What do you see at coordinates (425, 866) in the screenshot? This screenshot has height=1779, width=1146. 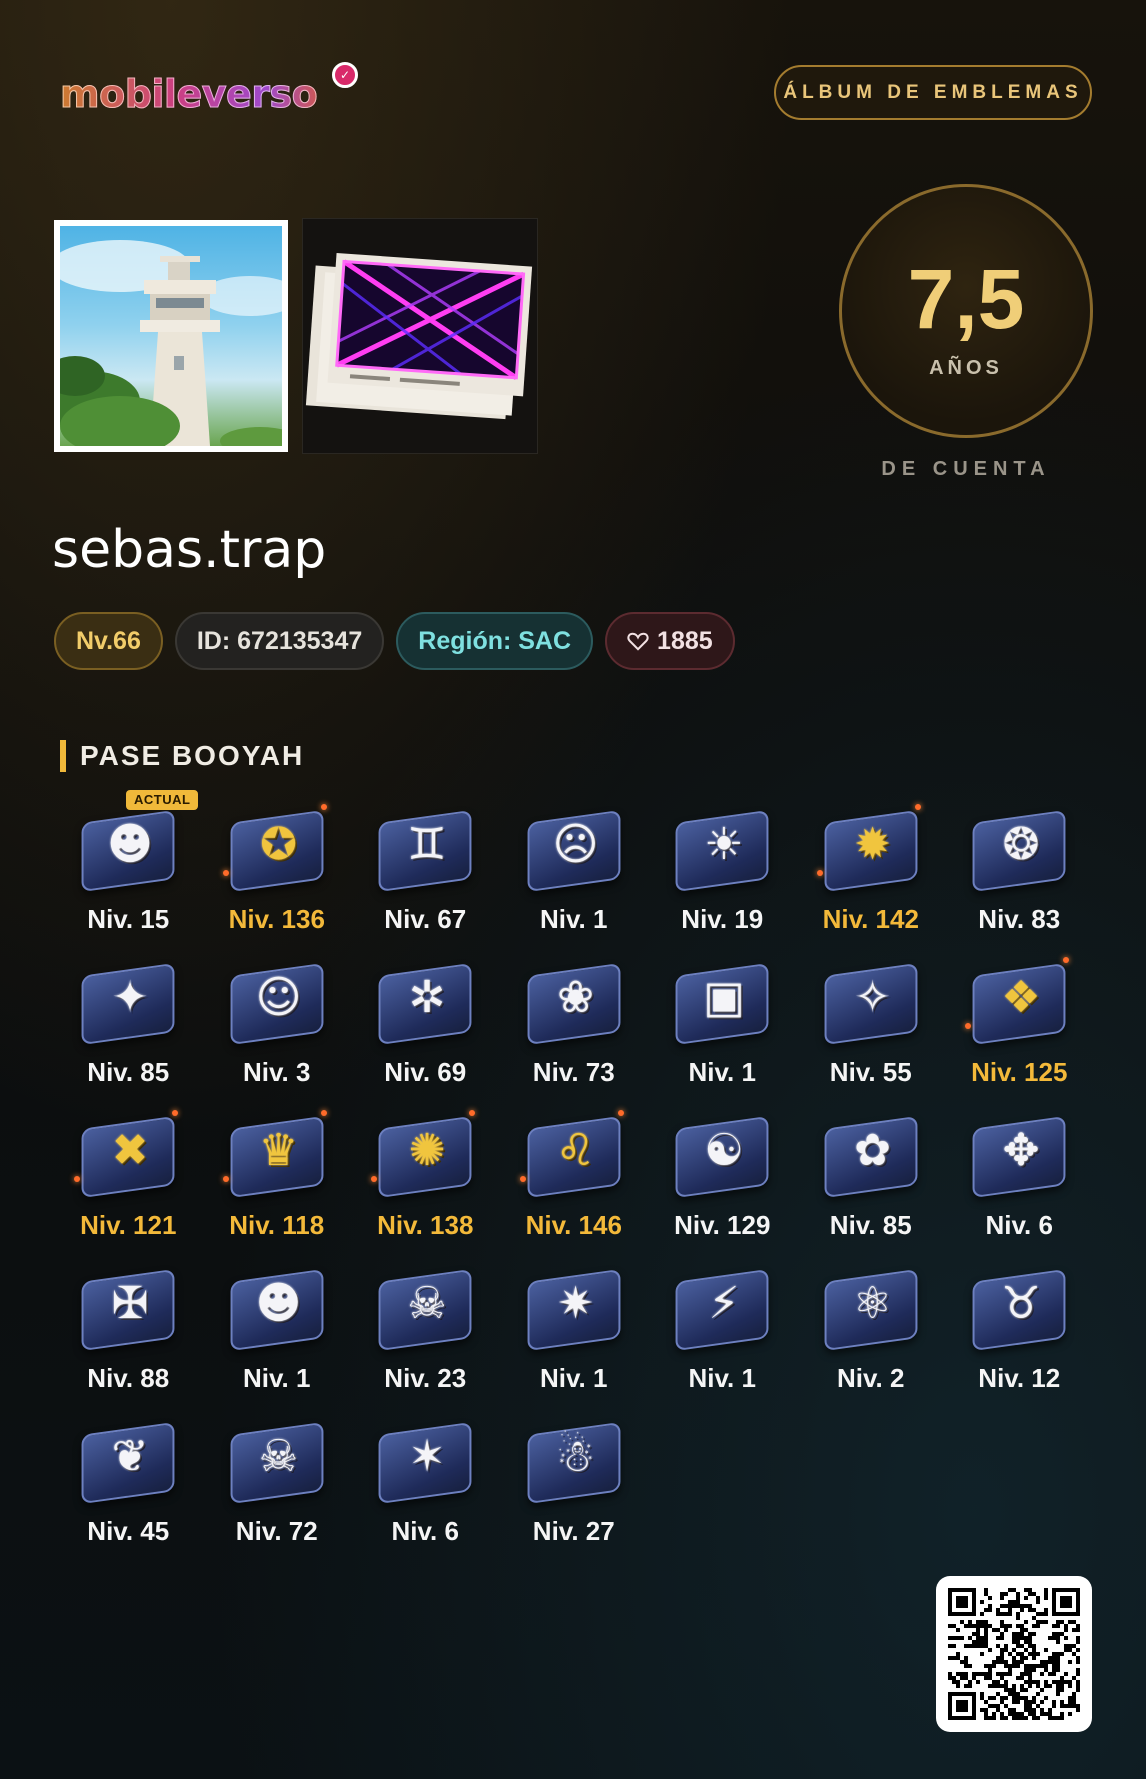 I see `emblem-item: ♊ Niv. 67` at bounding box center [425, 866].